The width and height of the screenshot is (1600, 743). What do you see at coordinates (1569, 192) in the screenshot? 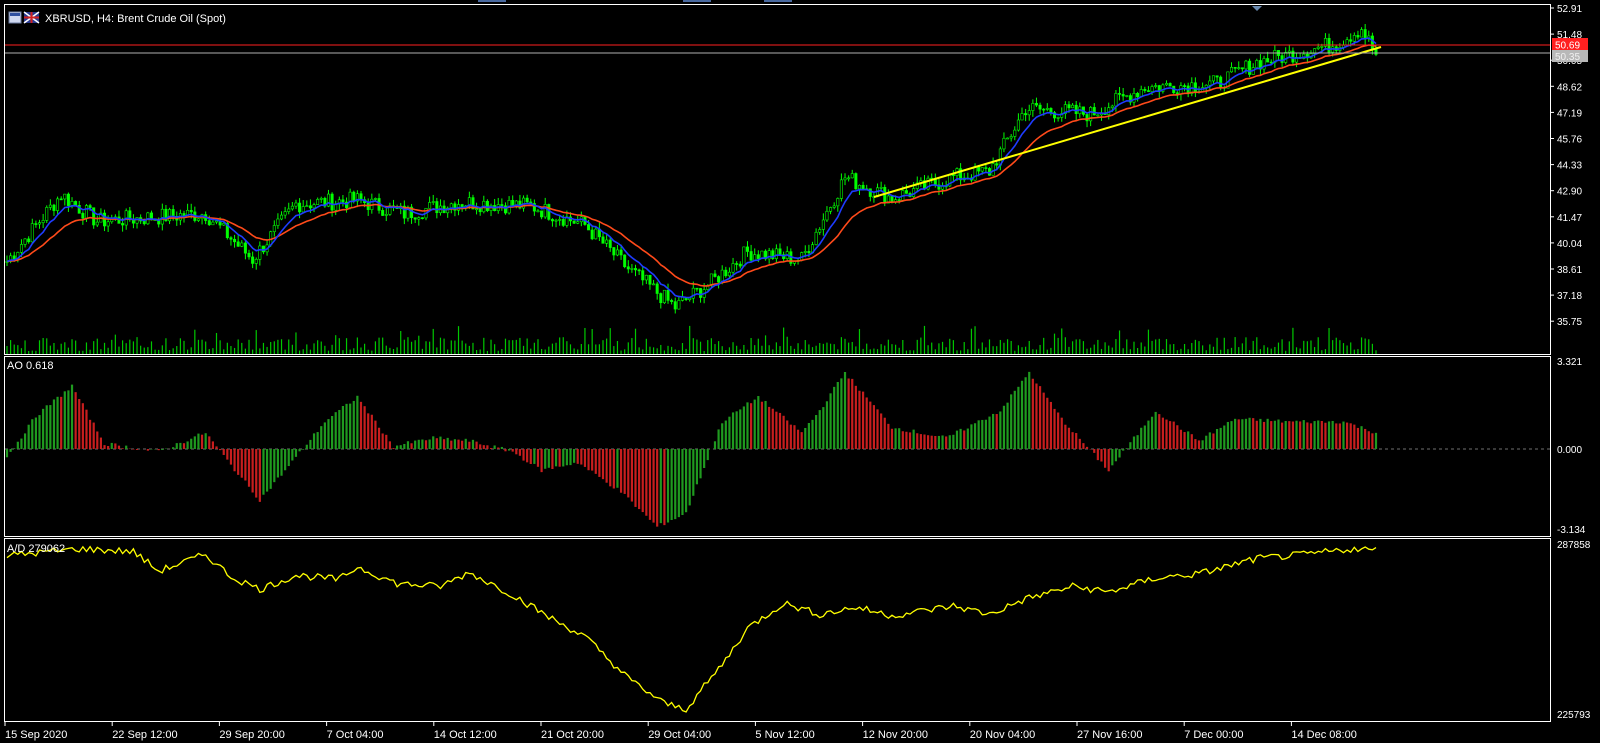
I see `price-axis-label: 42.90` at bounding box center [1569, 192].